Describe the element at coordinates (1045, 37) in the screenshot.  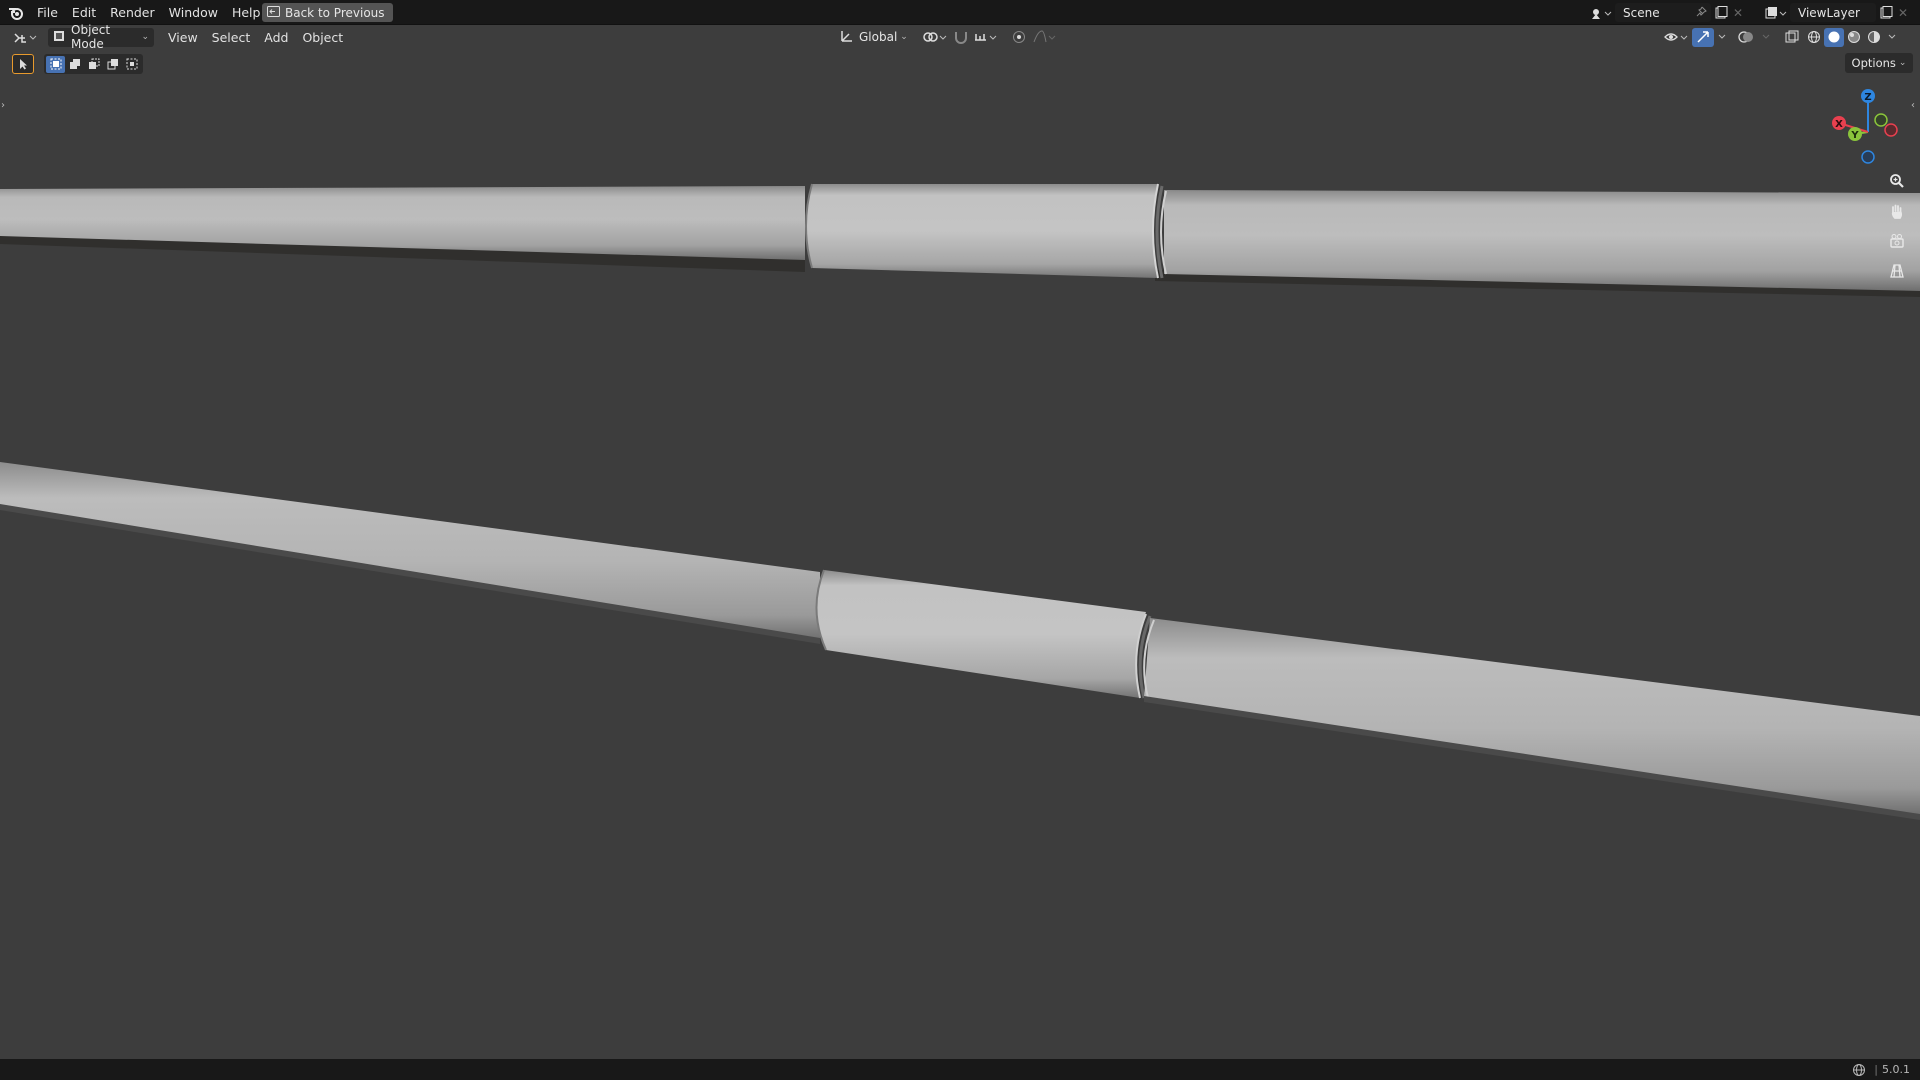
I see `falloff-icon` at that location.